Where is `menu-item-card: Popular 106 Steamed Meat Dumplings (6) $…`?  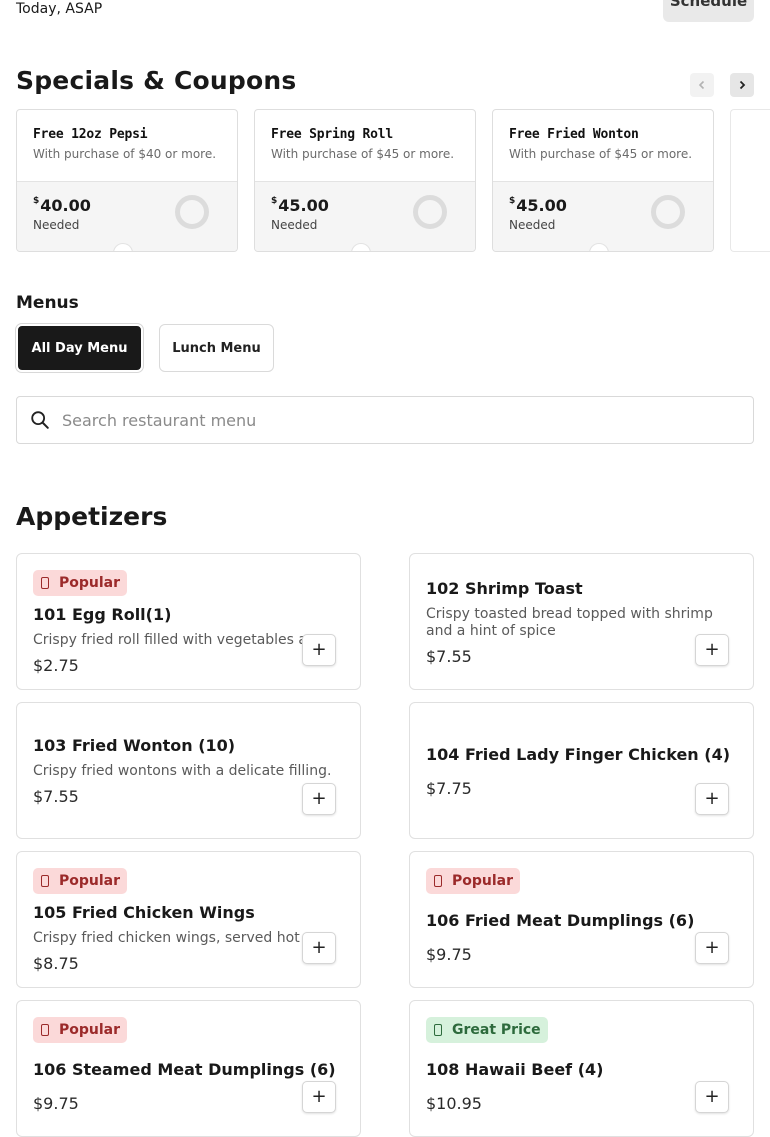 menu-item-card: Popular 106 Steamed Meat Dumplings (6) $… is located at coordinates (188, 1068).